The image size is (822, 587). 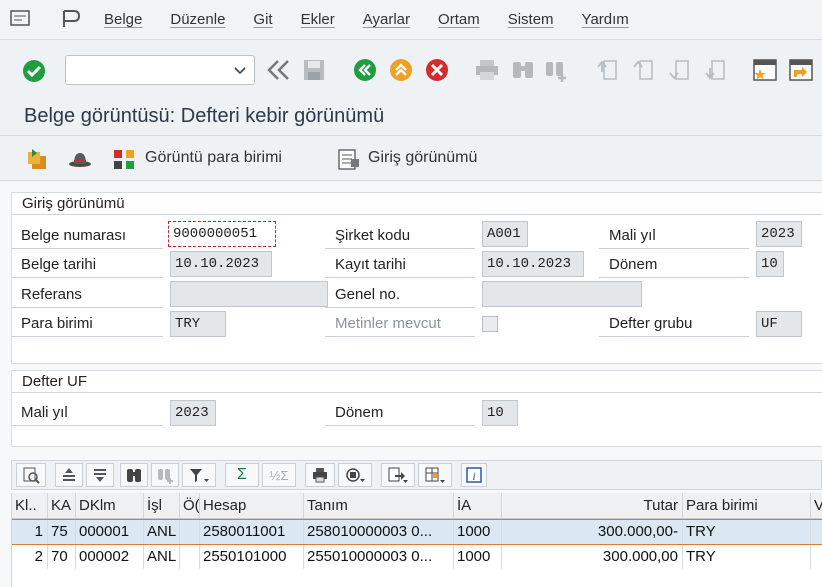 What do you see at coordinates (531, 19) in the screenshot?
I see `menu-sistem: Sistem` at bounding box center [531, 19].